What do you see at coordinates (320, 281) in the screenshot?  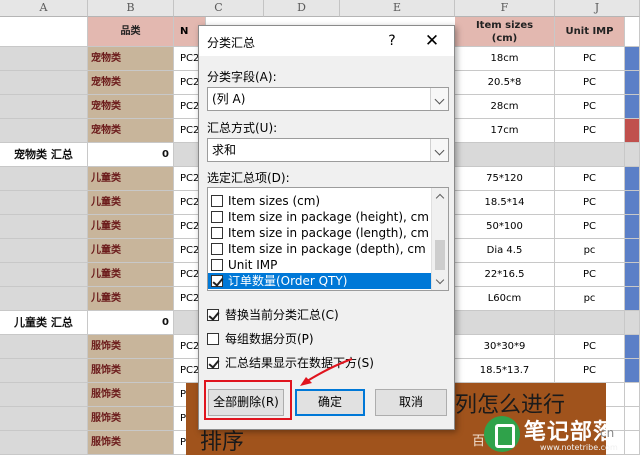 I see `list-item: 订单数量(Order QTY)` at bounding box center [320, 281].